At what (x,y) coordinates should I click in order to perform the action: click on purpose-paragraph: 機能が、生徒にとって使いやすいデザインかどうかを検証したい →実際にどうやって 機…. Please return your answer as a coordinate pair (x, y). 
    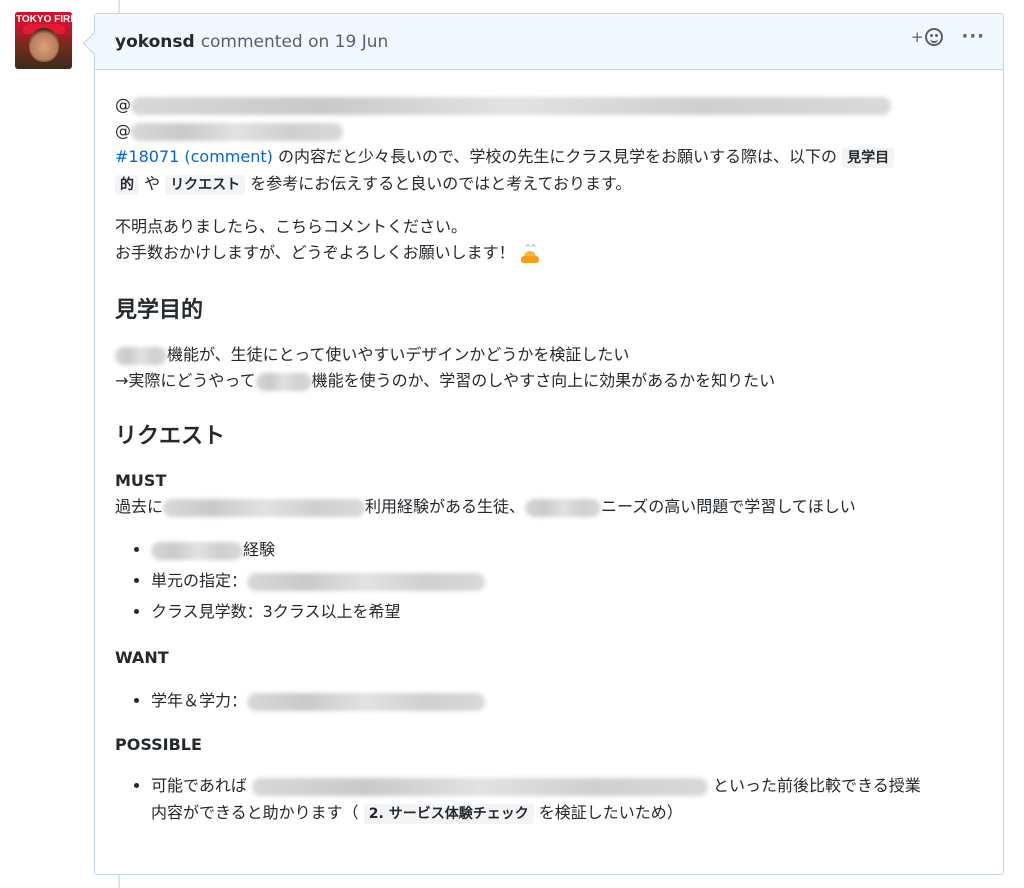
    Looking at the image, I should click on (549, 368).